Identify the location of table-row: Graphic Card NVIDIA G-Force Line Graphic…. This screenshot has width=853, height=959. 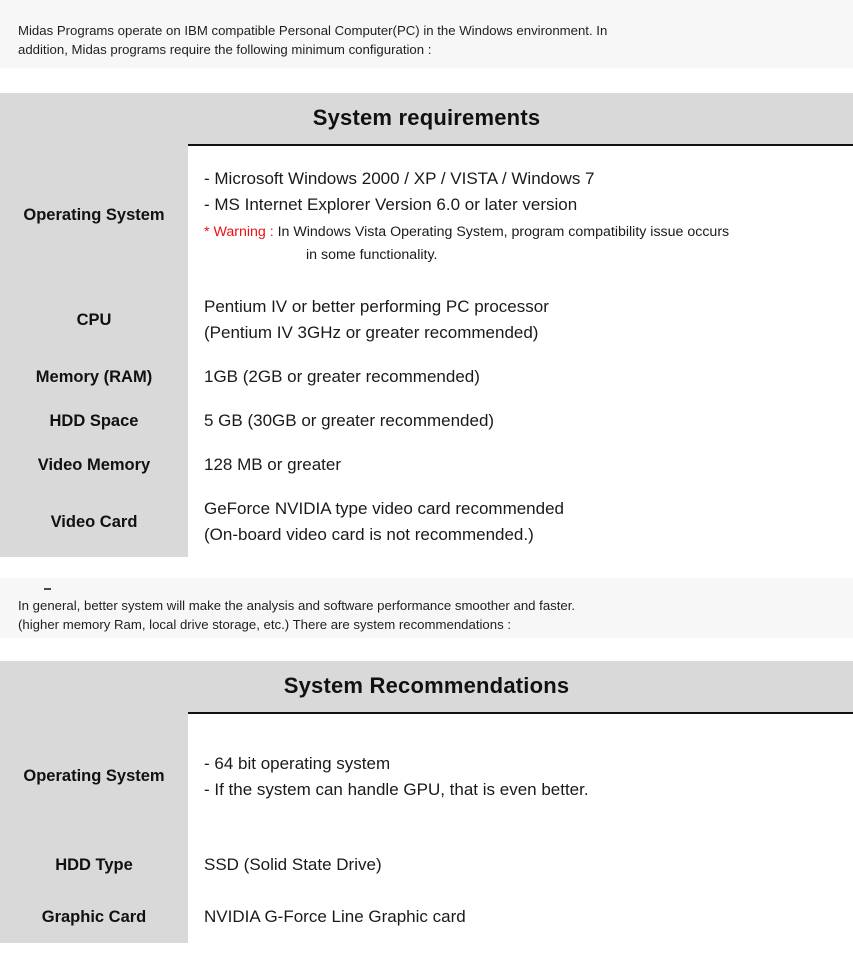
(426, 917).